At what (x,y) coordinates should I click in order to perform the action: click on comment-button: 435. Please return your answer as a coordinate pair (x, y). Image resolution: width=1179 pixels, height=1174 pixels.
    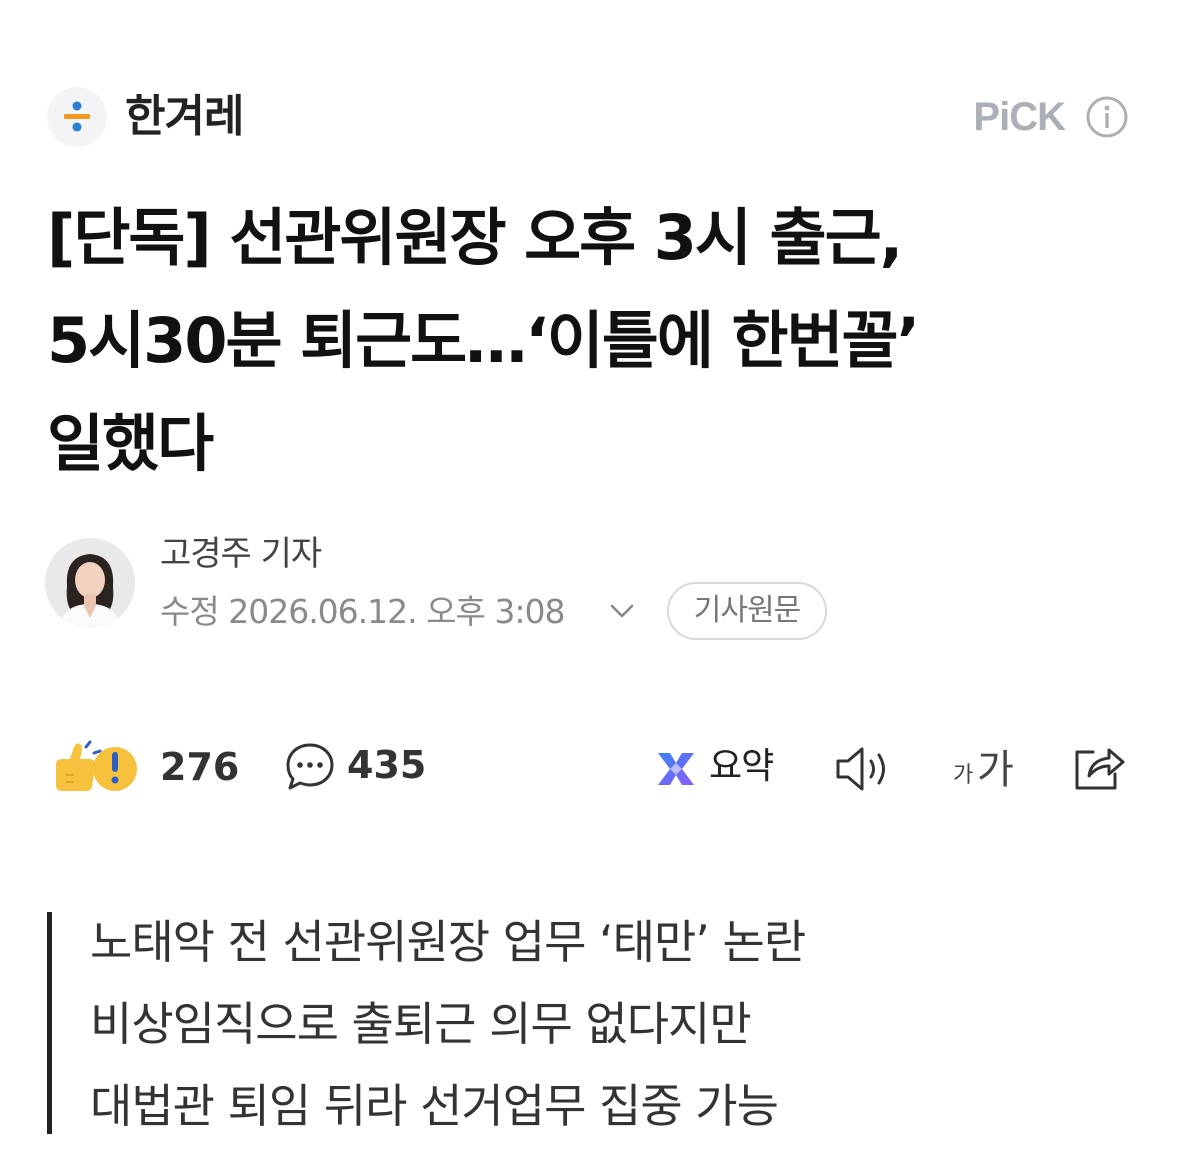
    Looking at the image, I should click on (352, 767).